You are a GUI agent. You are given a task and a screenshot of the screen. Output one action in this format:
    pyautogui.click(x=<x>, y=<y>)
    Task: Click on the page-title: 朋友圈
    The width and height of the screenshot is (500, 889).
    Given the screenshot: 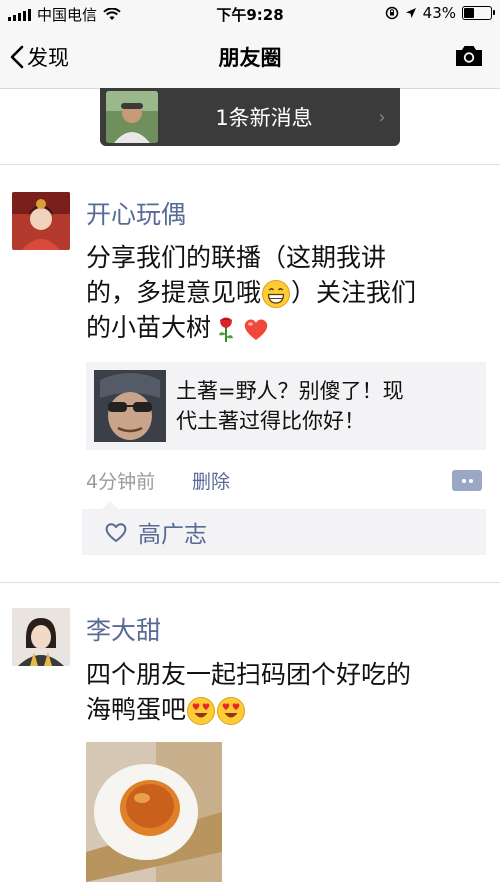 What is the action you would take?
    pyautogui.click(x=250, y=58)
    